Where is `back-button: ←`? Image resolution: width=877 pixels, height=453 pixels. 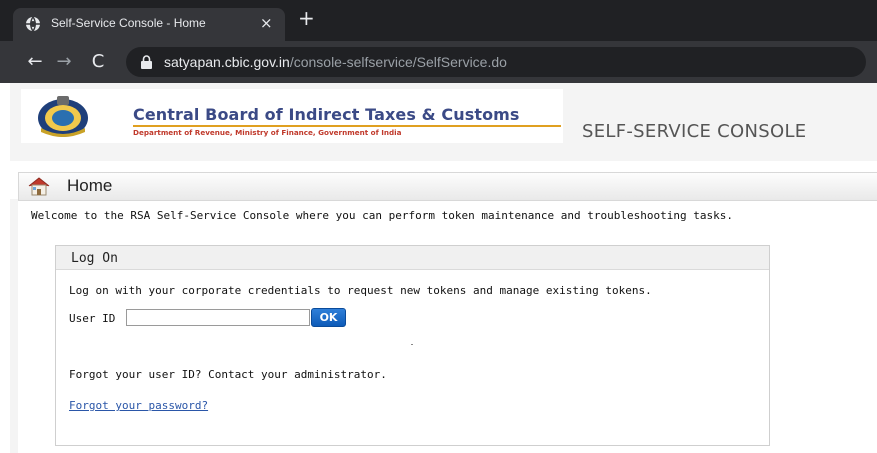 back-button: ← is located at coordinates (35, 62).